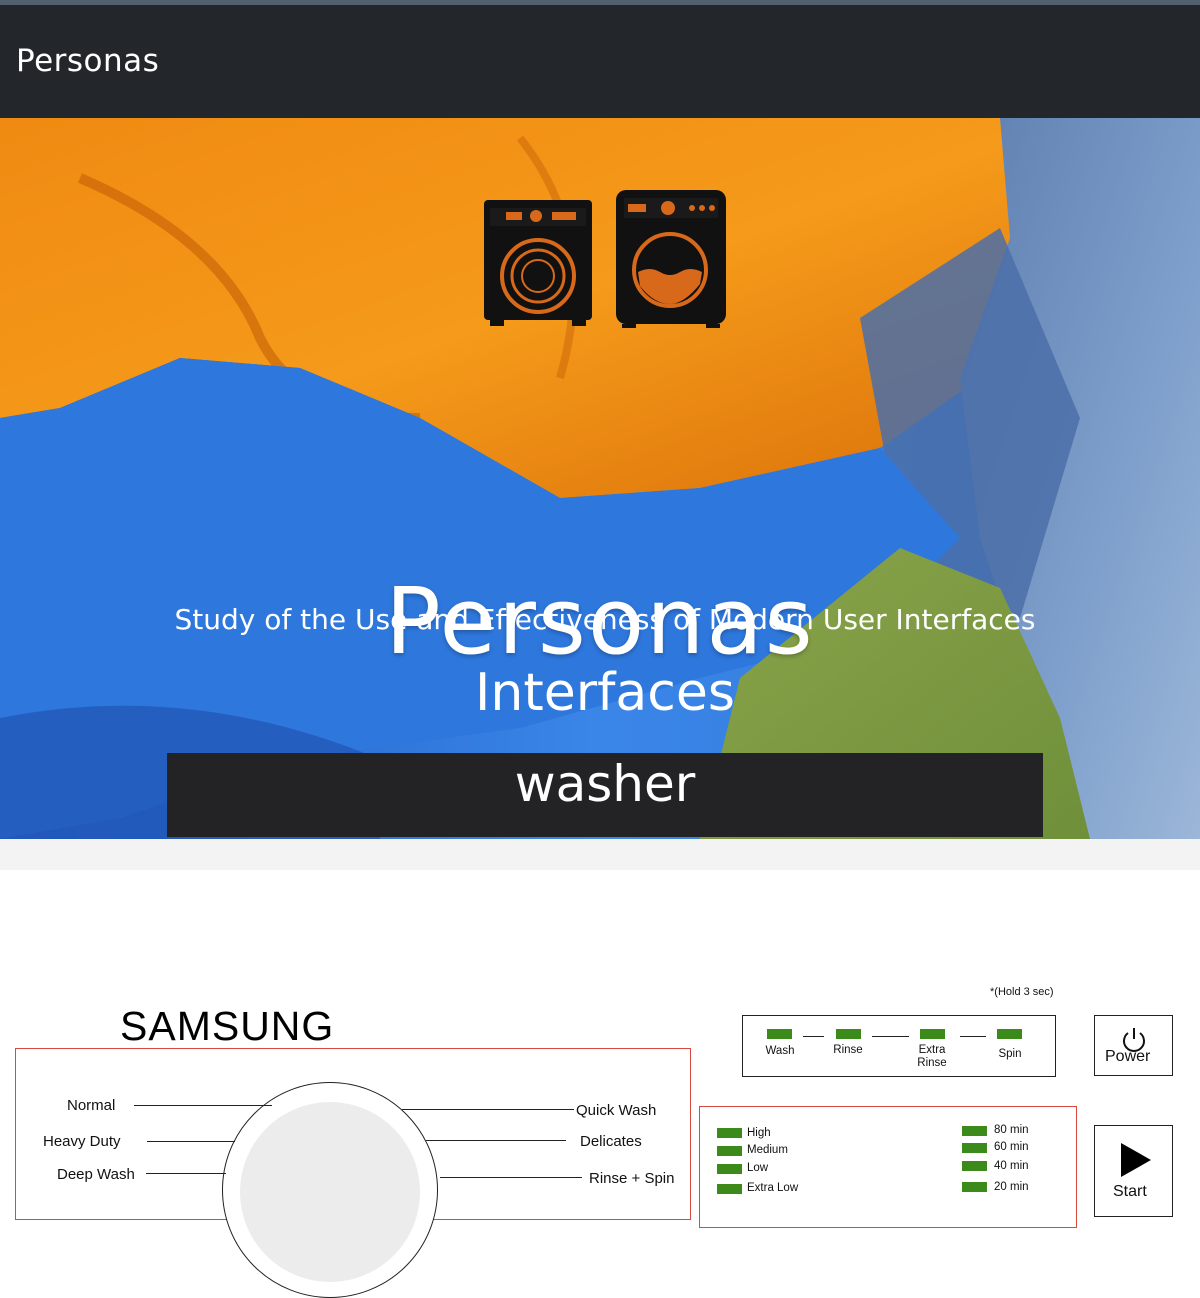  I want to click on cycle-deep-wash: Deep Wash, so click(96, 1174).